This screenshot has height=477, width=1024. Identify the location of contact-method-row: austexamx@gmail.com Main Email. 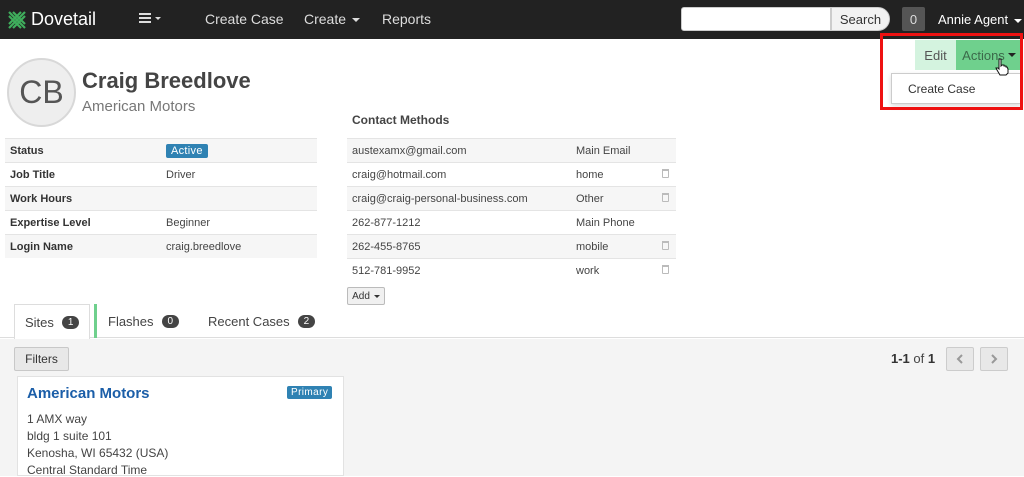
(511, 150).